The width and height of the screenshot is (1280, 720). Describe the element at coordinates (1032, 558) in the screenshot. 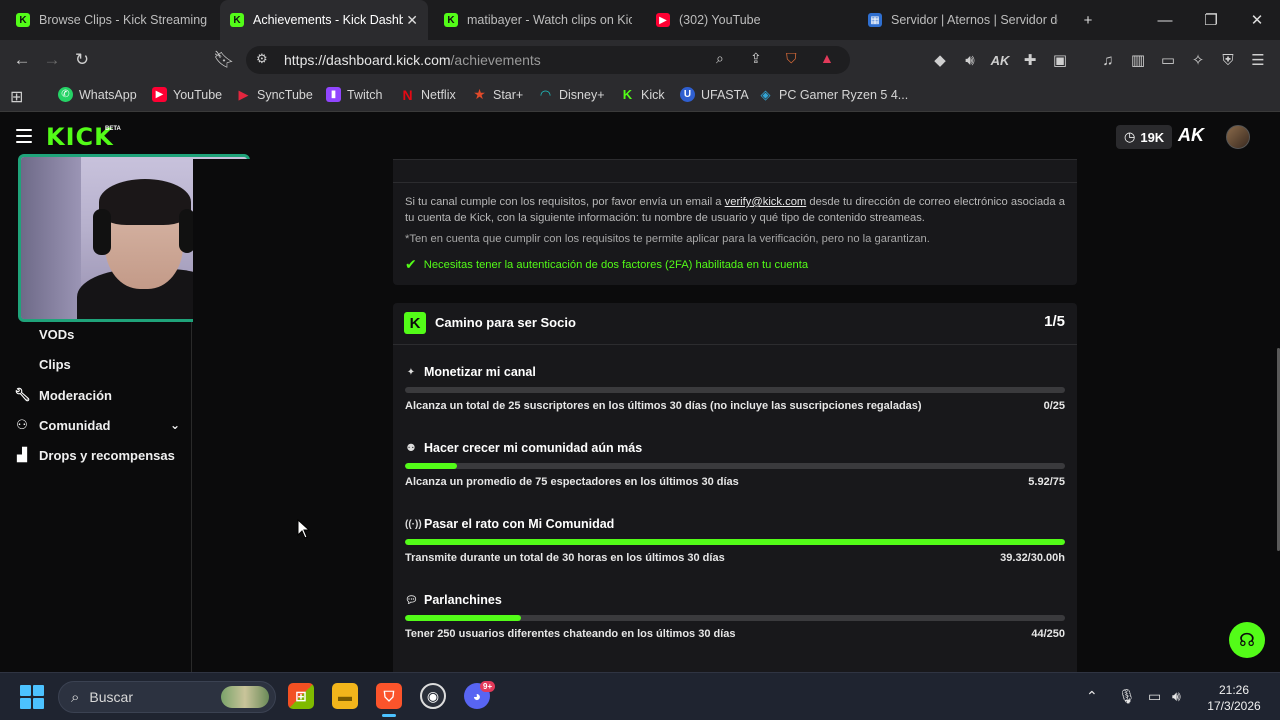

I see `achievement-progress: 39.32/30.00h` at that location.